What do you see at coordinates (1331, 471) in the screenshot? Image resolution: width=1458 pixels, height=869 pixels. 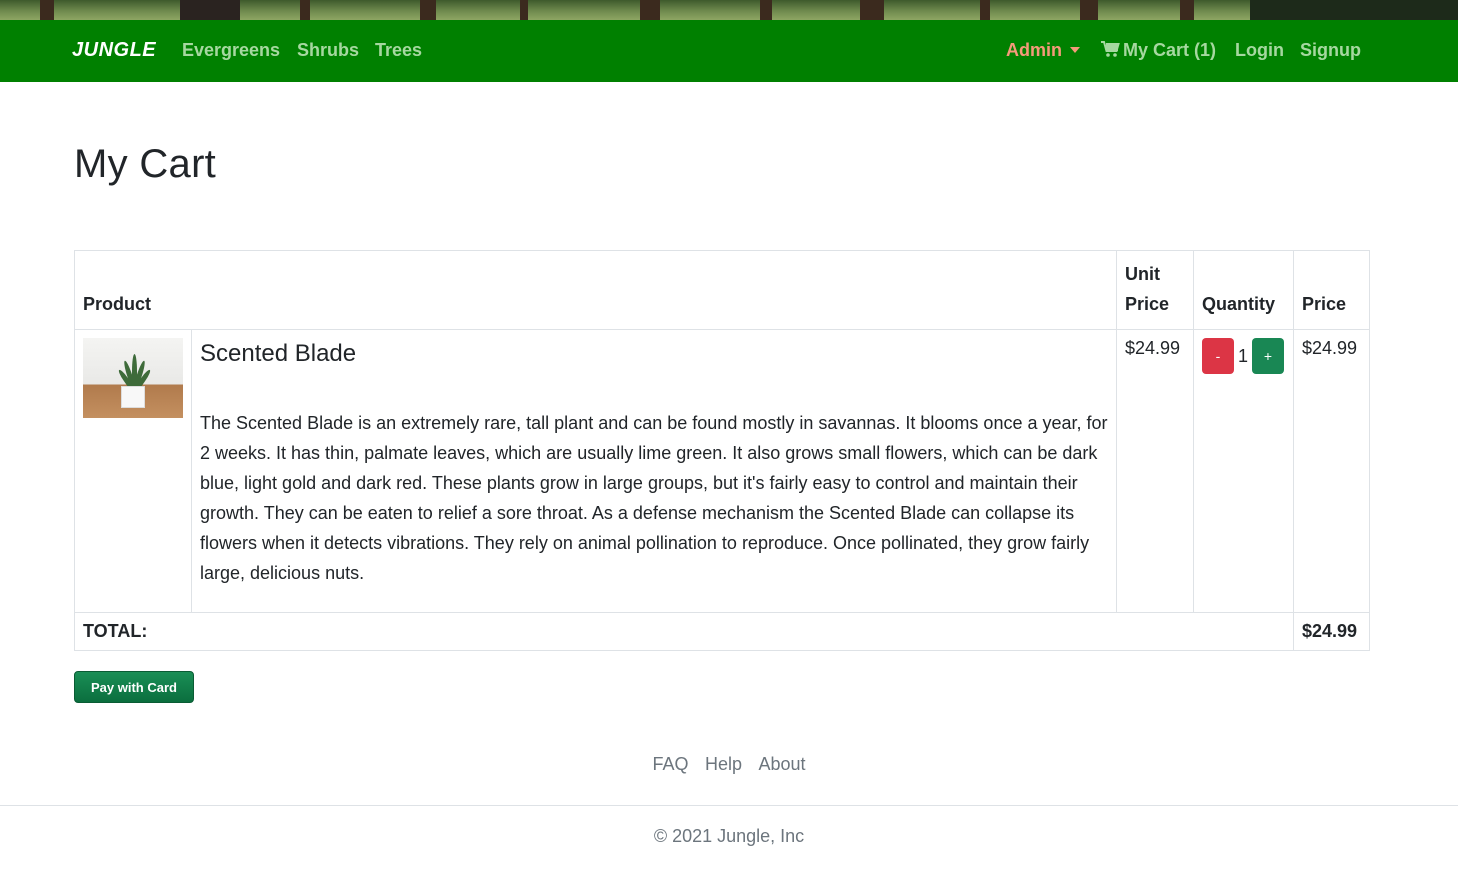 I see `price-cell: $24.99` at bounding box center [1331, 471].